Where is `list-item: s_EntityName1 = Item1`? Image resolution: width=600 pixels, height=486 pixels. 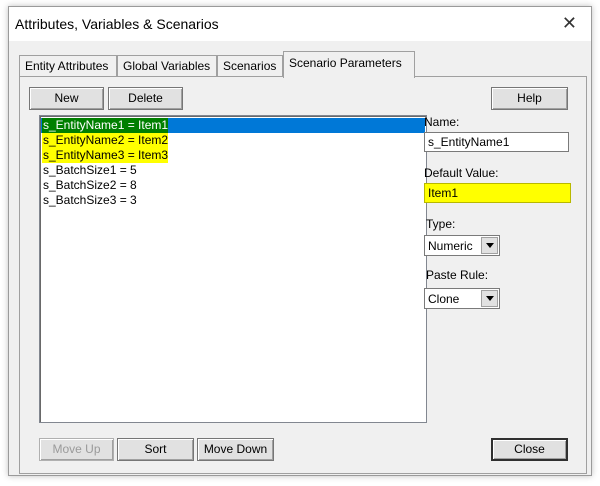 list-item: s_EntityName1 = Item1 is located at coordinates (105, 125).